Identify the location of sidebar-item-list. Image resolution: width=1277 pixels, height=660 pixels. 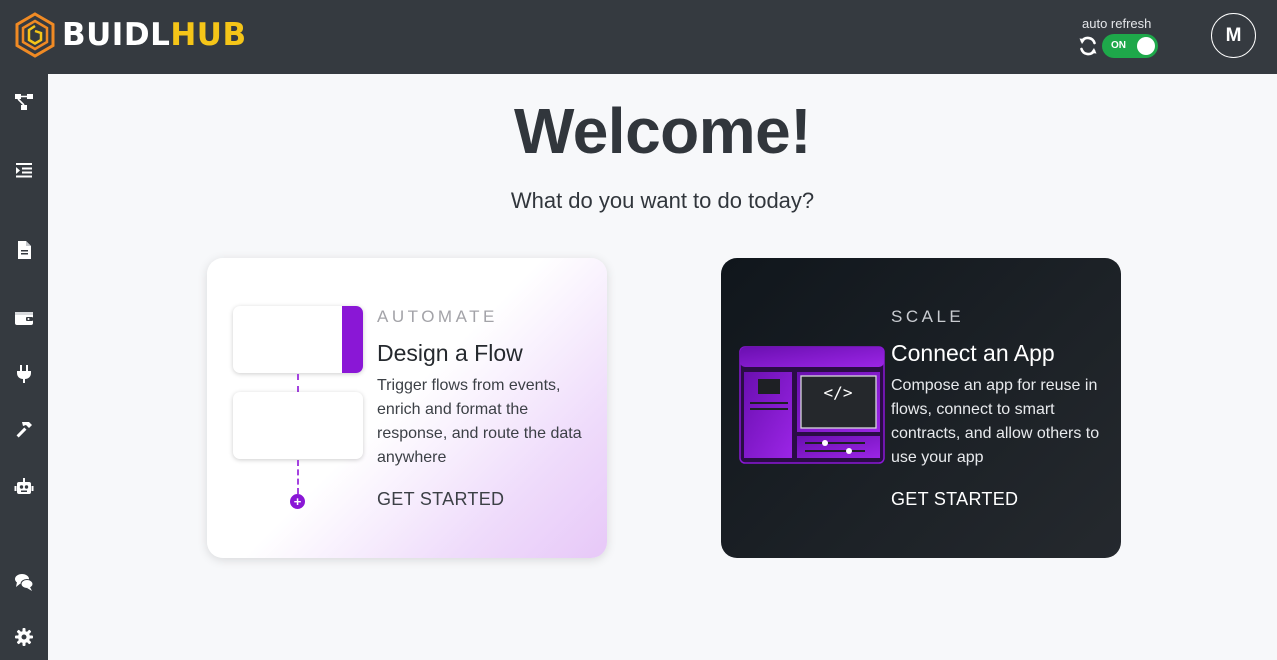
(24, 170).